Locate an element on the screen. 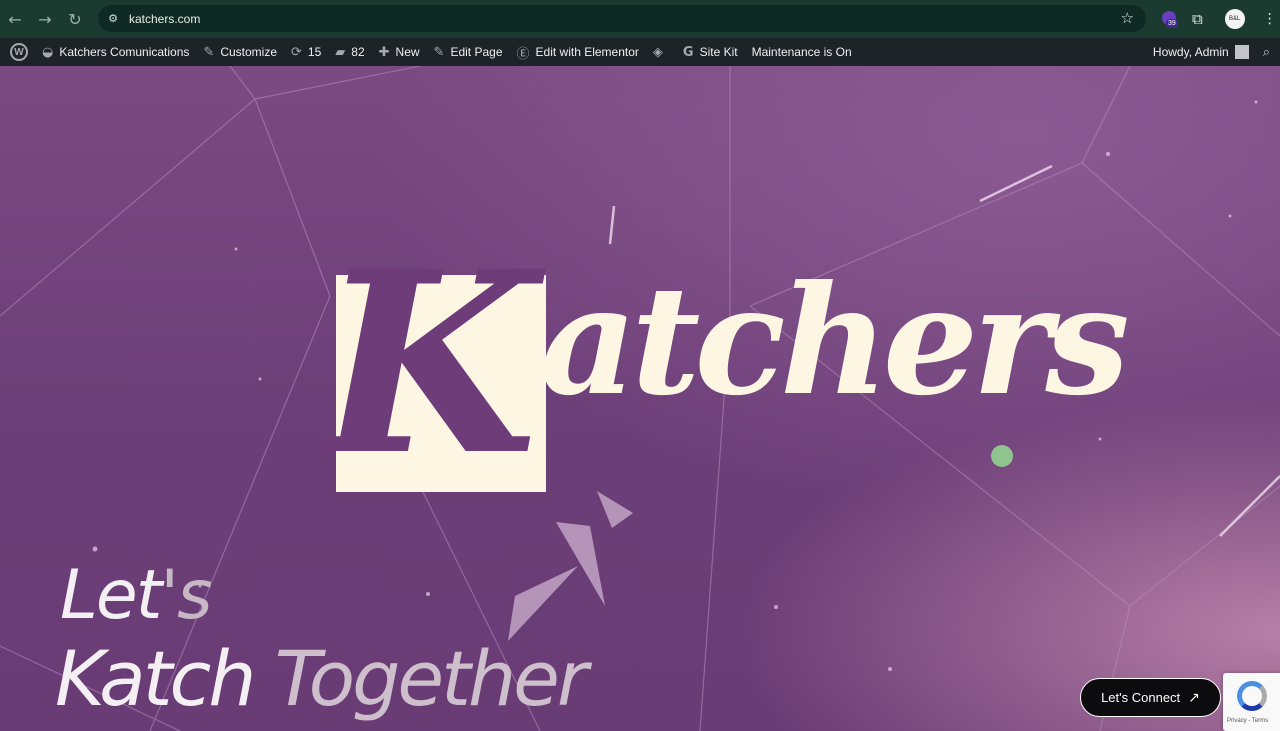 The image size is (1280, 731). browser-toolbar: ← → ↻ ⚙ katchers.com ☆ 39 ⧉ B&L ⋮ is located at coordinates (640, 19).